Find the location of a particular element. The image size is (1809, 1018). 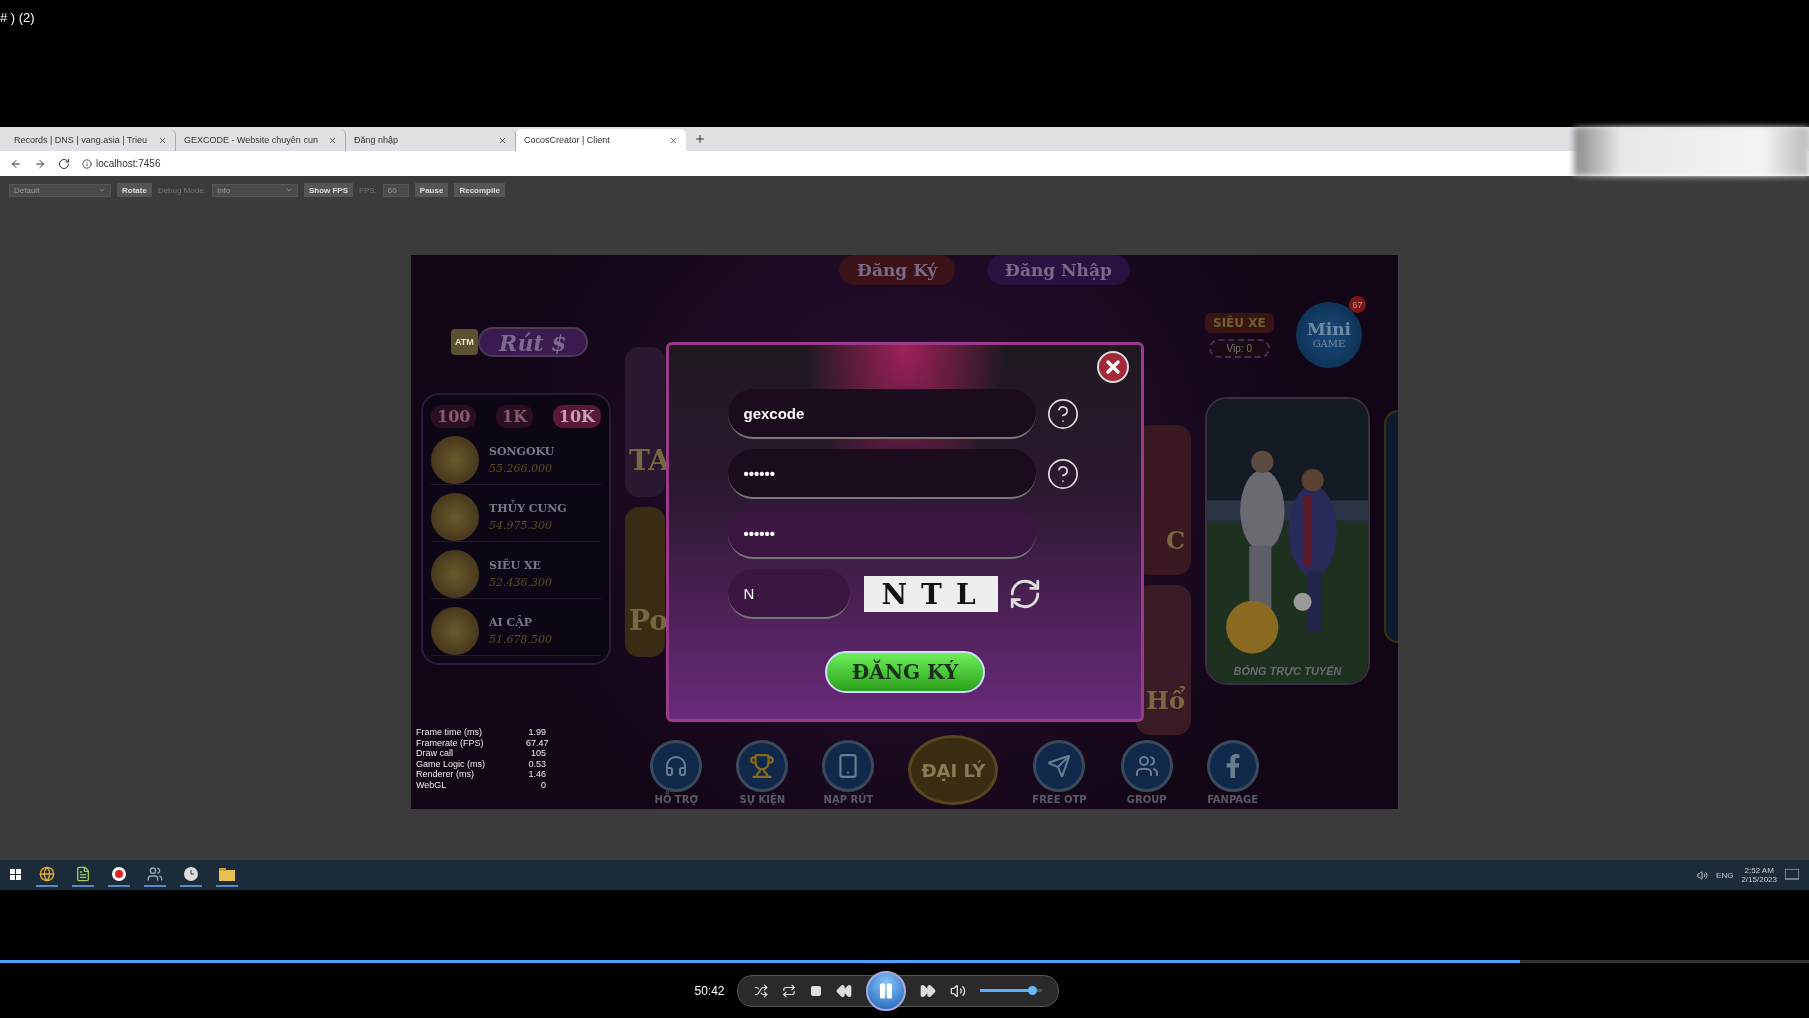

game-name: SIÊU XE is located at coordinates (515, 565).